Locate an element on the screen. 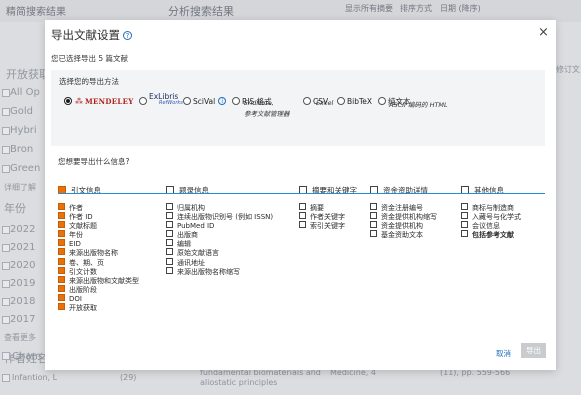 The height and width of the screenshot is (395, 581). bibtex-label: BibTeX is located at coordinates (360, 101).